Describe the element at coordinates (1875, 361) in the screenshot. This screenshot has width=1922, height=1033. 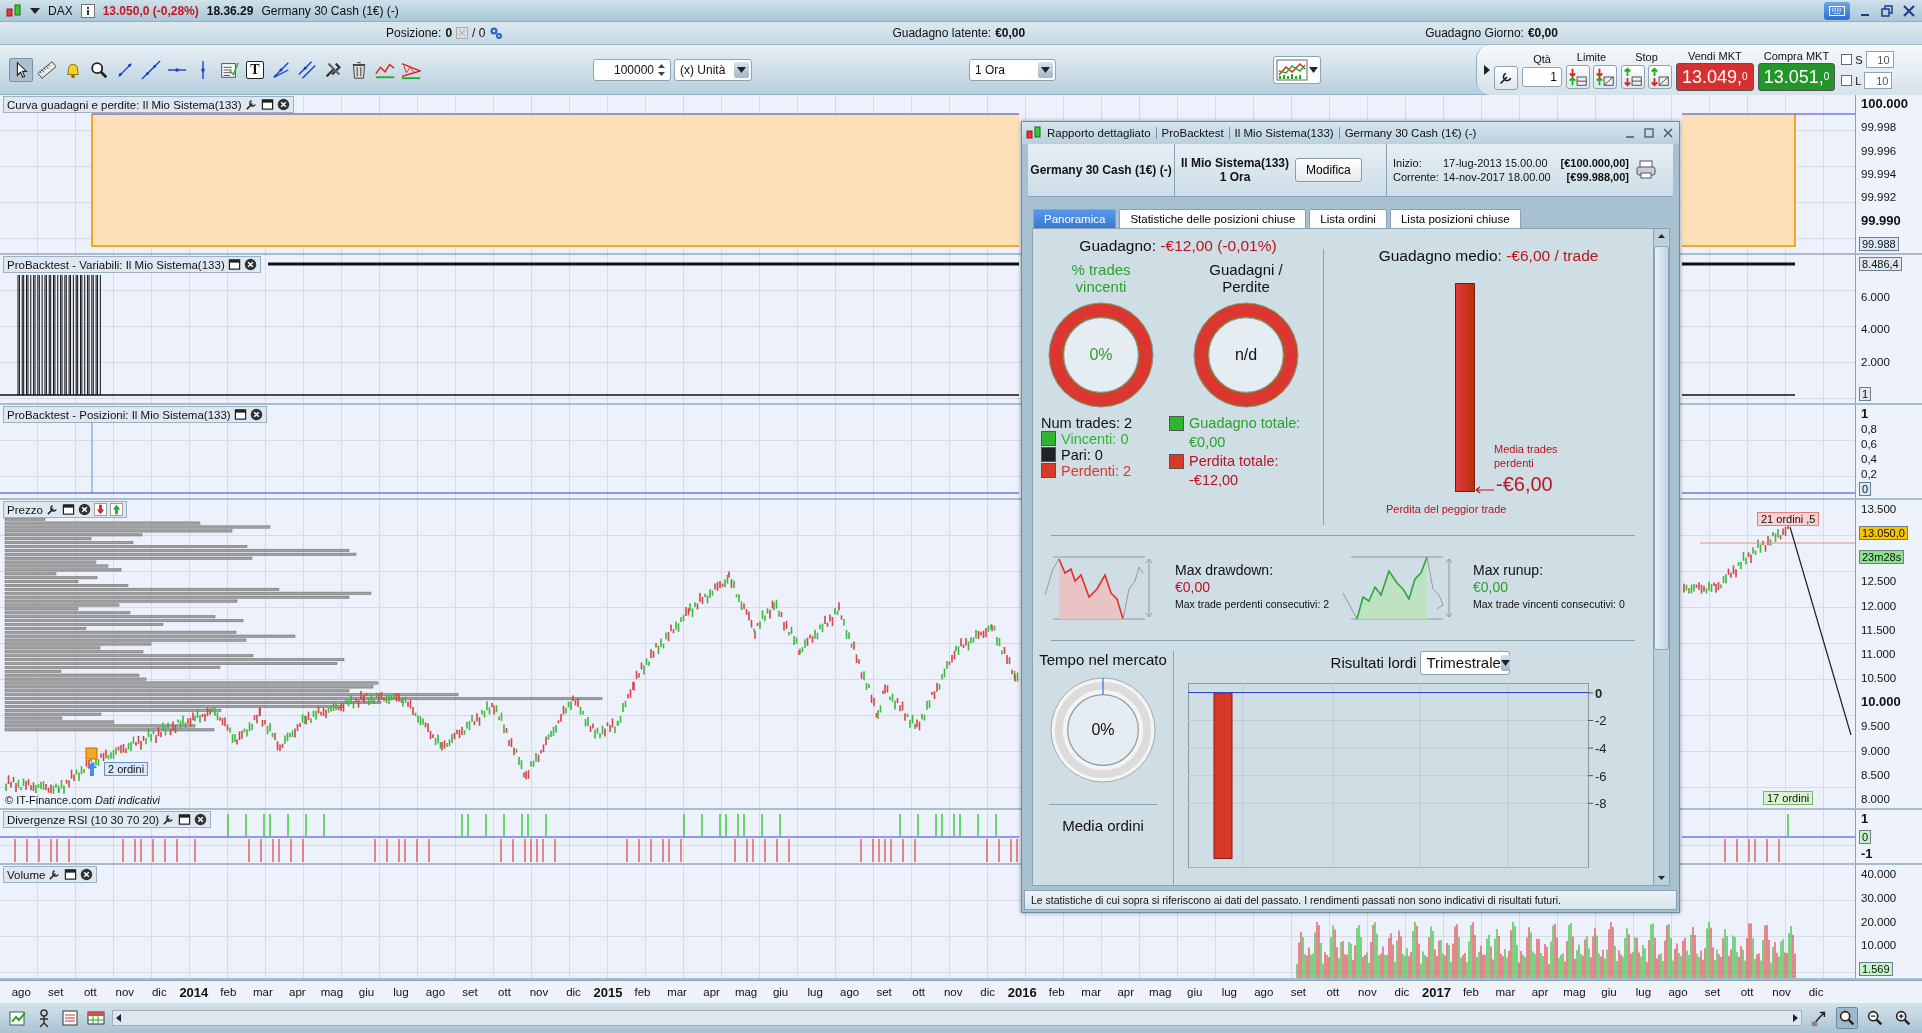
I see `axis-label: 2.000` at that location.